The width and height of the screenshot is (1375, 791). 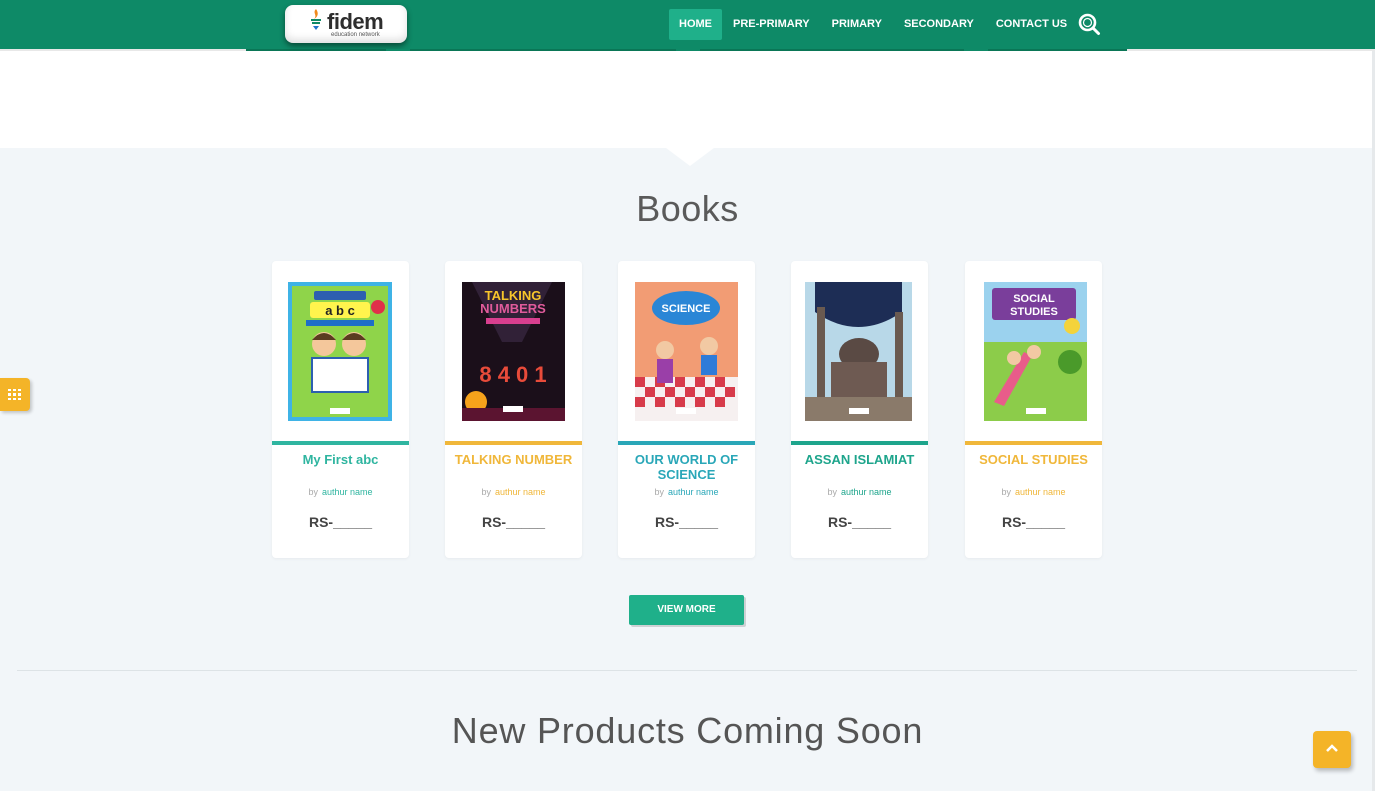 What do you see at coordinates (690, 157) in the screenshot?
I see `section-pointer` at bounding box center [690, 157].